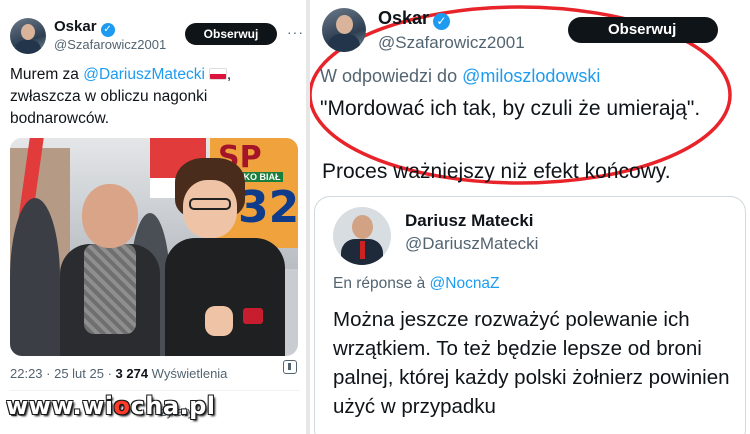 This screenshot has height=434, width=750. I want to click on tweet-time: 22:23 · 25 lut 25 ·, so click(63, 373).